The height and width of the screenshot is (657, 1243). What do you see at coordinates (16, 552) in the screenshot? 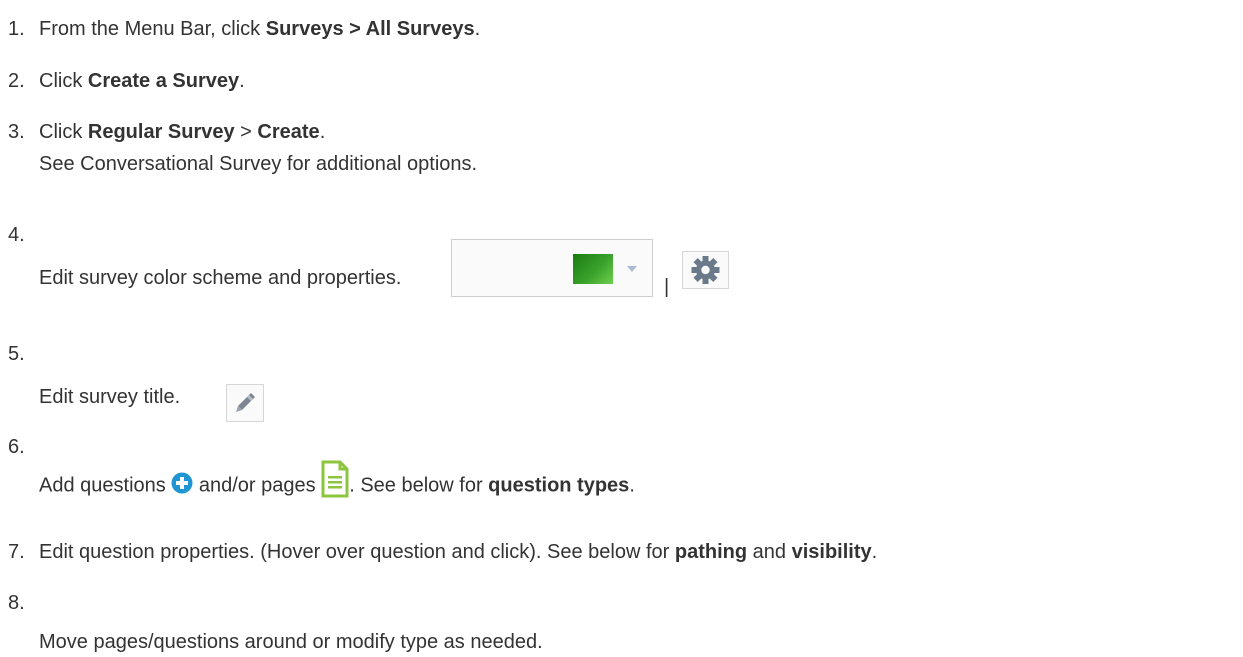
I see `step-number: 7.` at bounding box center [16, 552].